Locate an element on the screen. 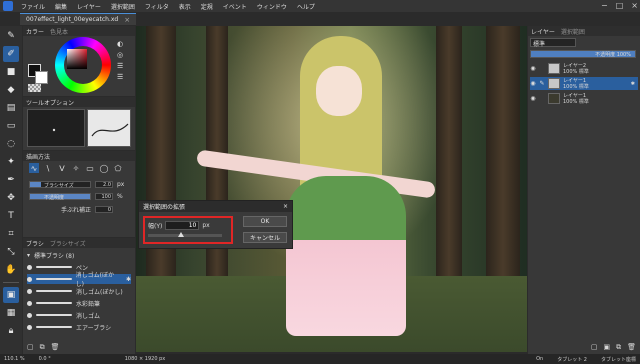 The width and height of the screenshot is (640, 364). color-wheel is located at coordinates (83, 65).